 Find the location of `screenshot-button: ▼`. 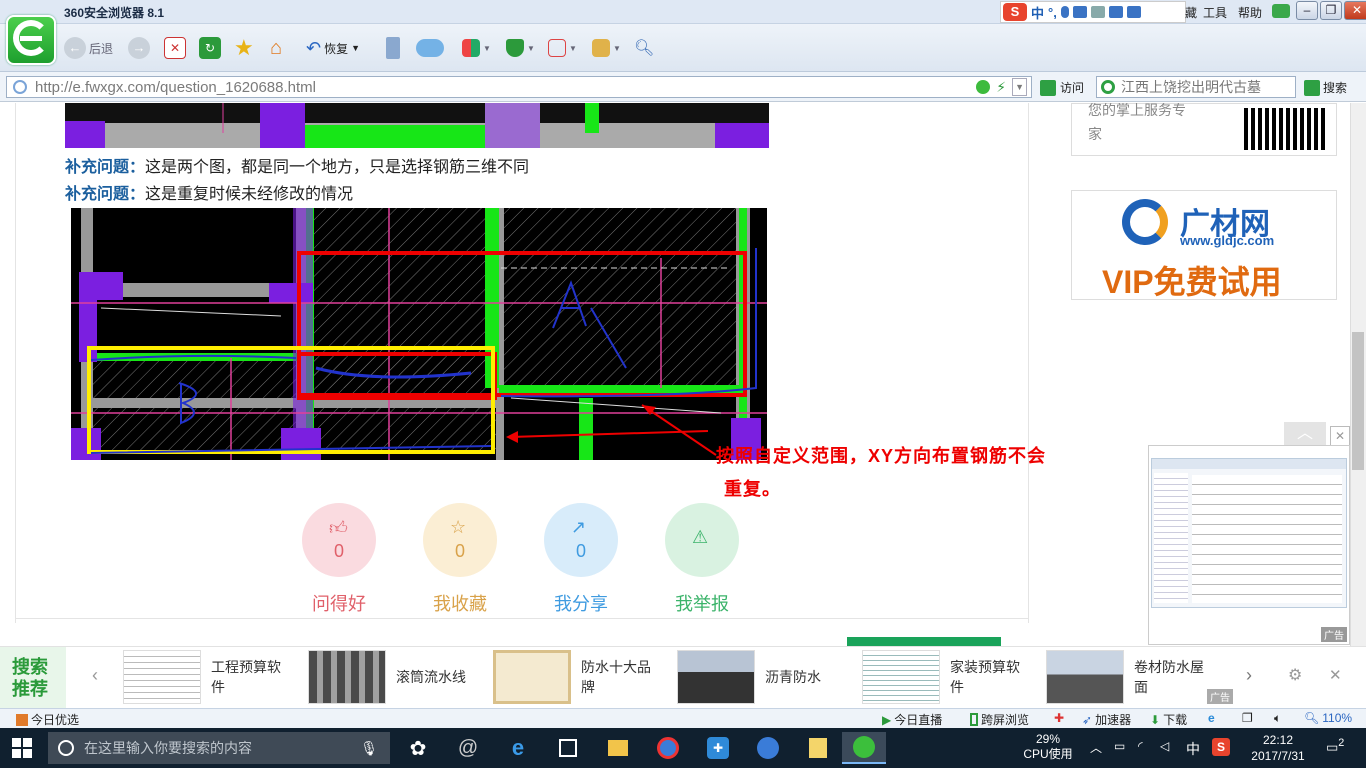

screenshot-button: ▼ is located at coordinates (606, 48).